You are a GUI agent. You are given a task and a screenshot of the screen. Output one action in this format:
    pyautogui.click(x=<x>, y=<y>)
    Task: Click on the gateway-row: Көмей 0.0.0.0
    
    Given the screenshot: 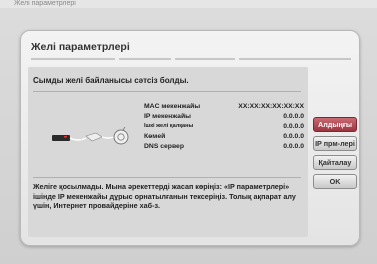 What is the action you would take?
    pyautogui.click(x=224, y=138)
    